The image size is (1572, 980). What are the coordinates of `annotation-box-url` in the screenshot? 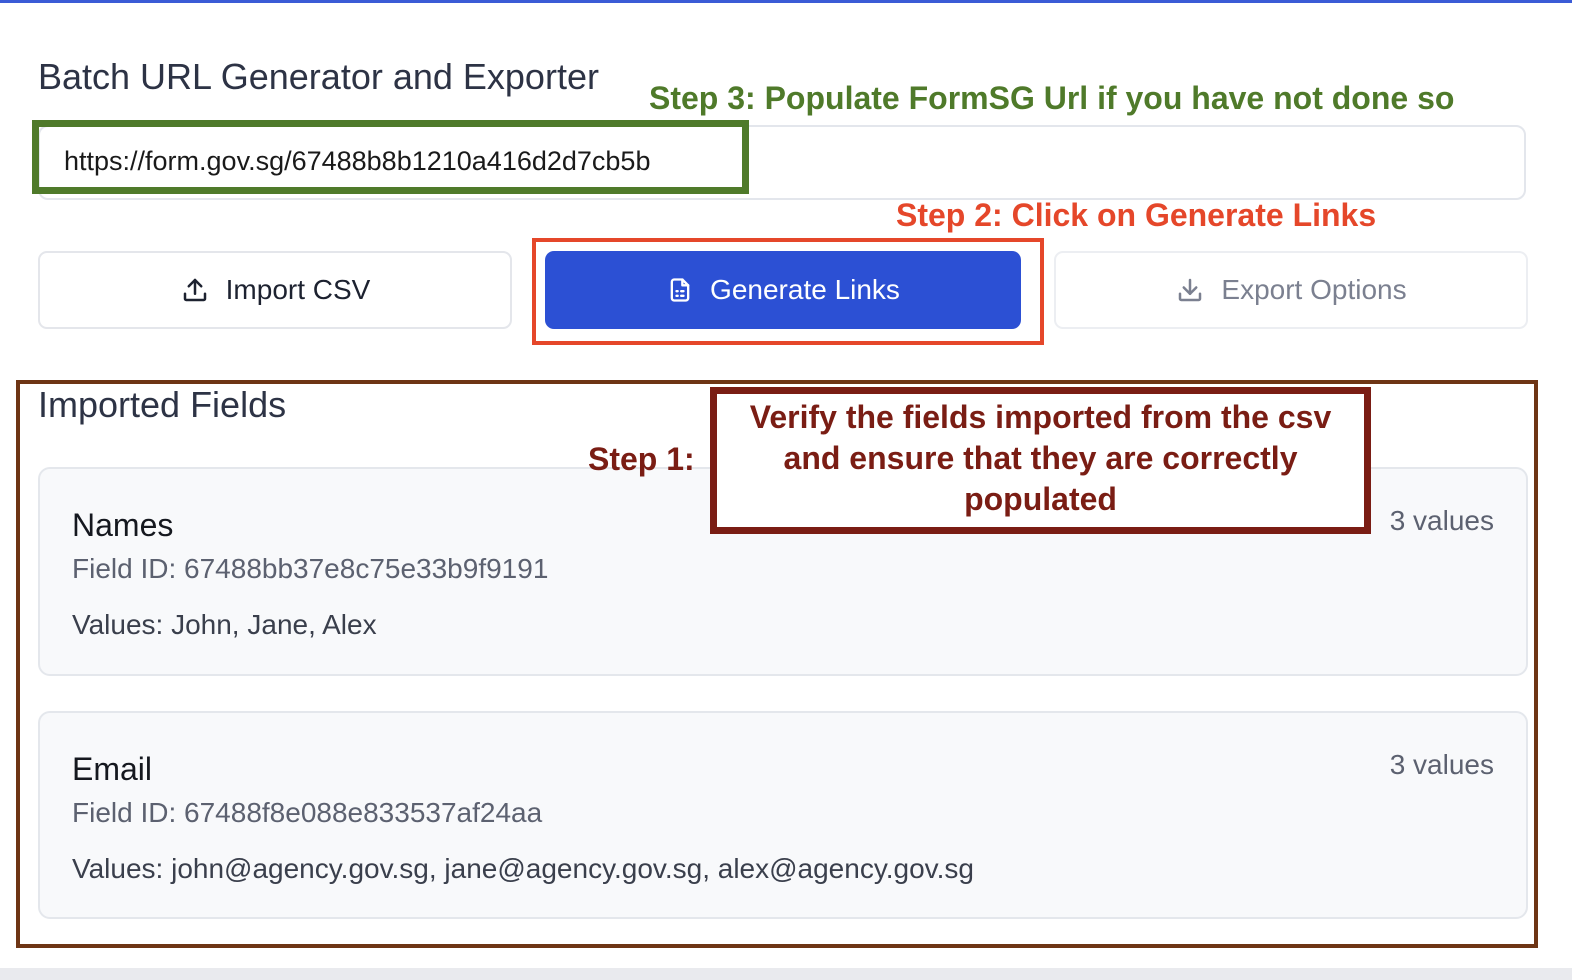 It's located at (390, 157).